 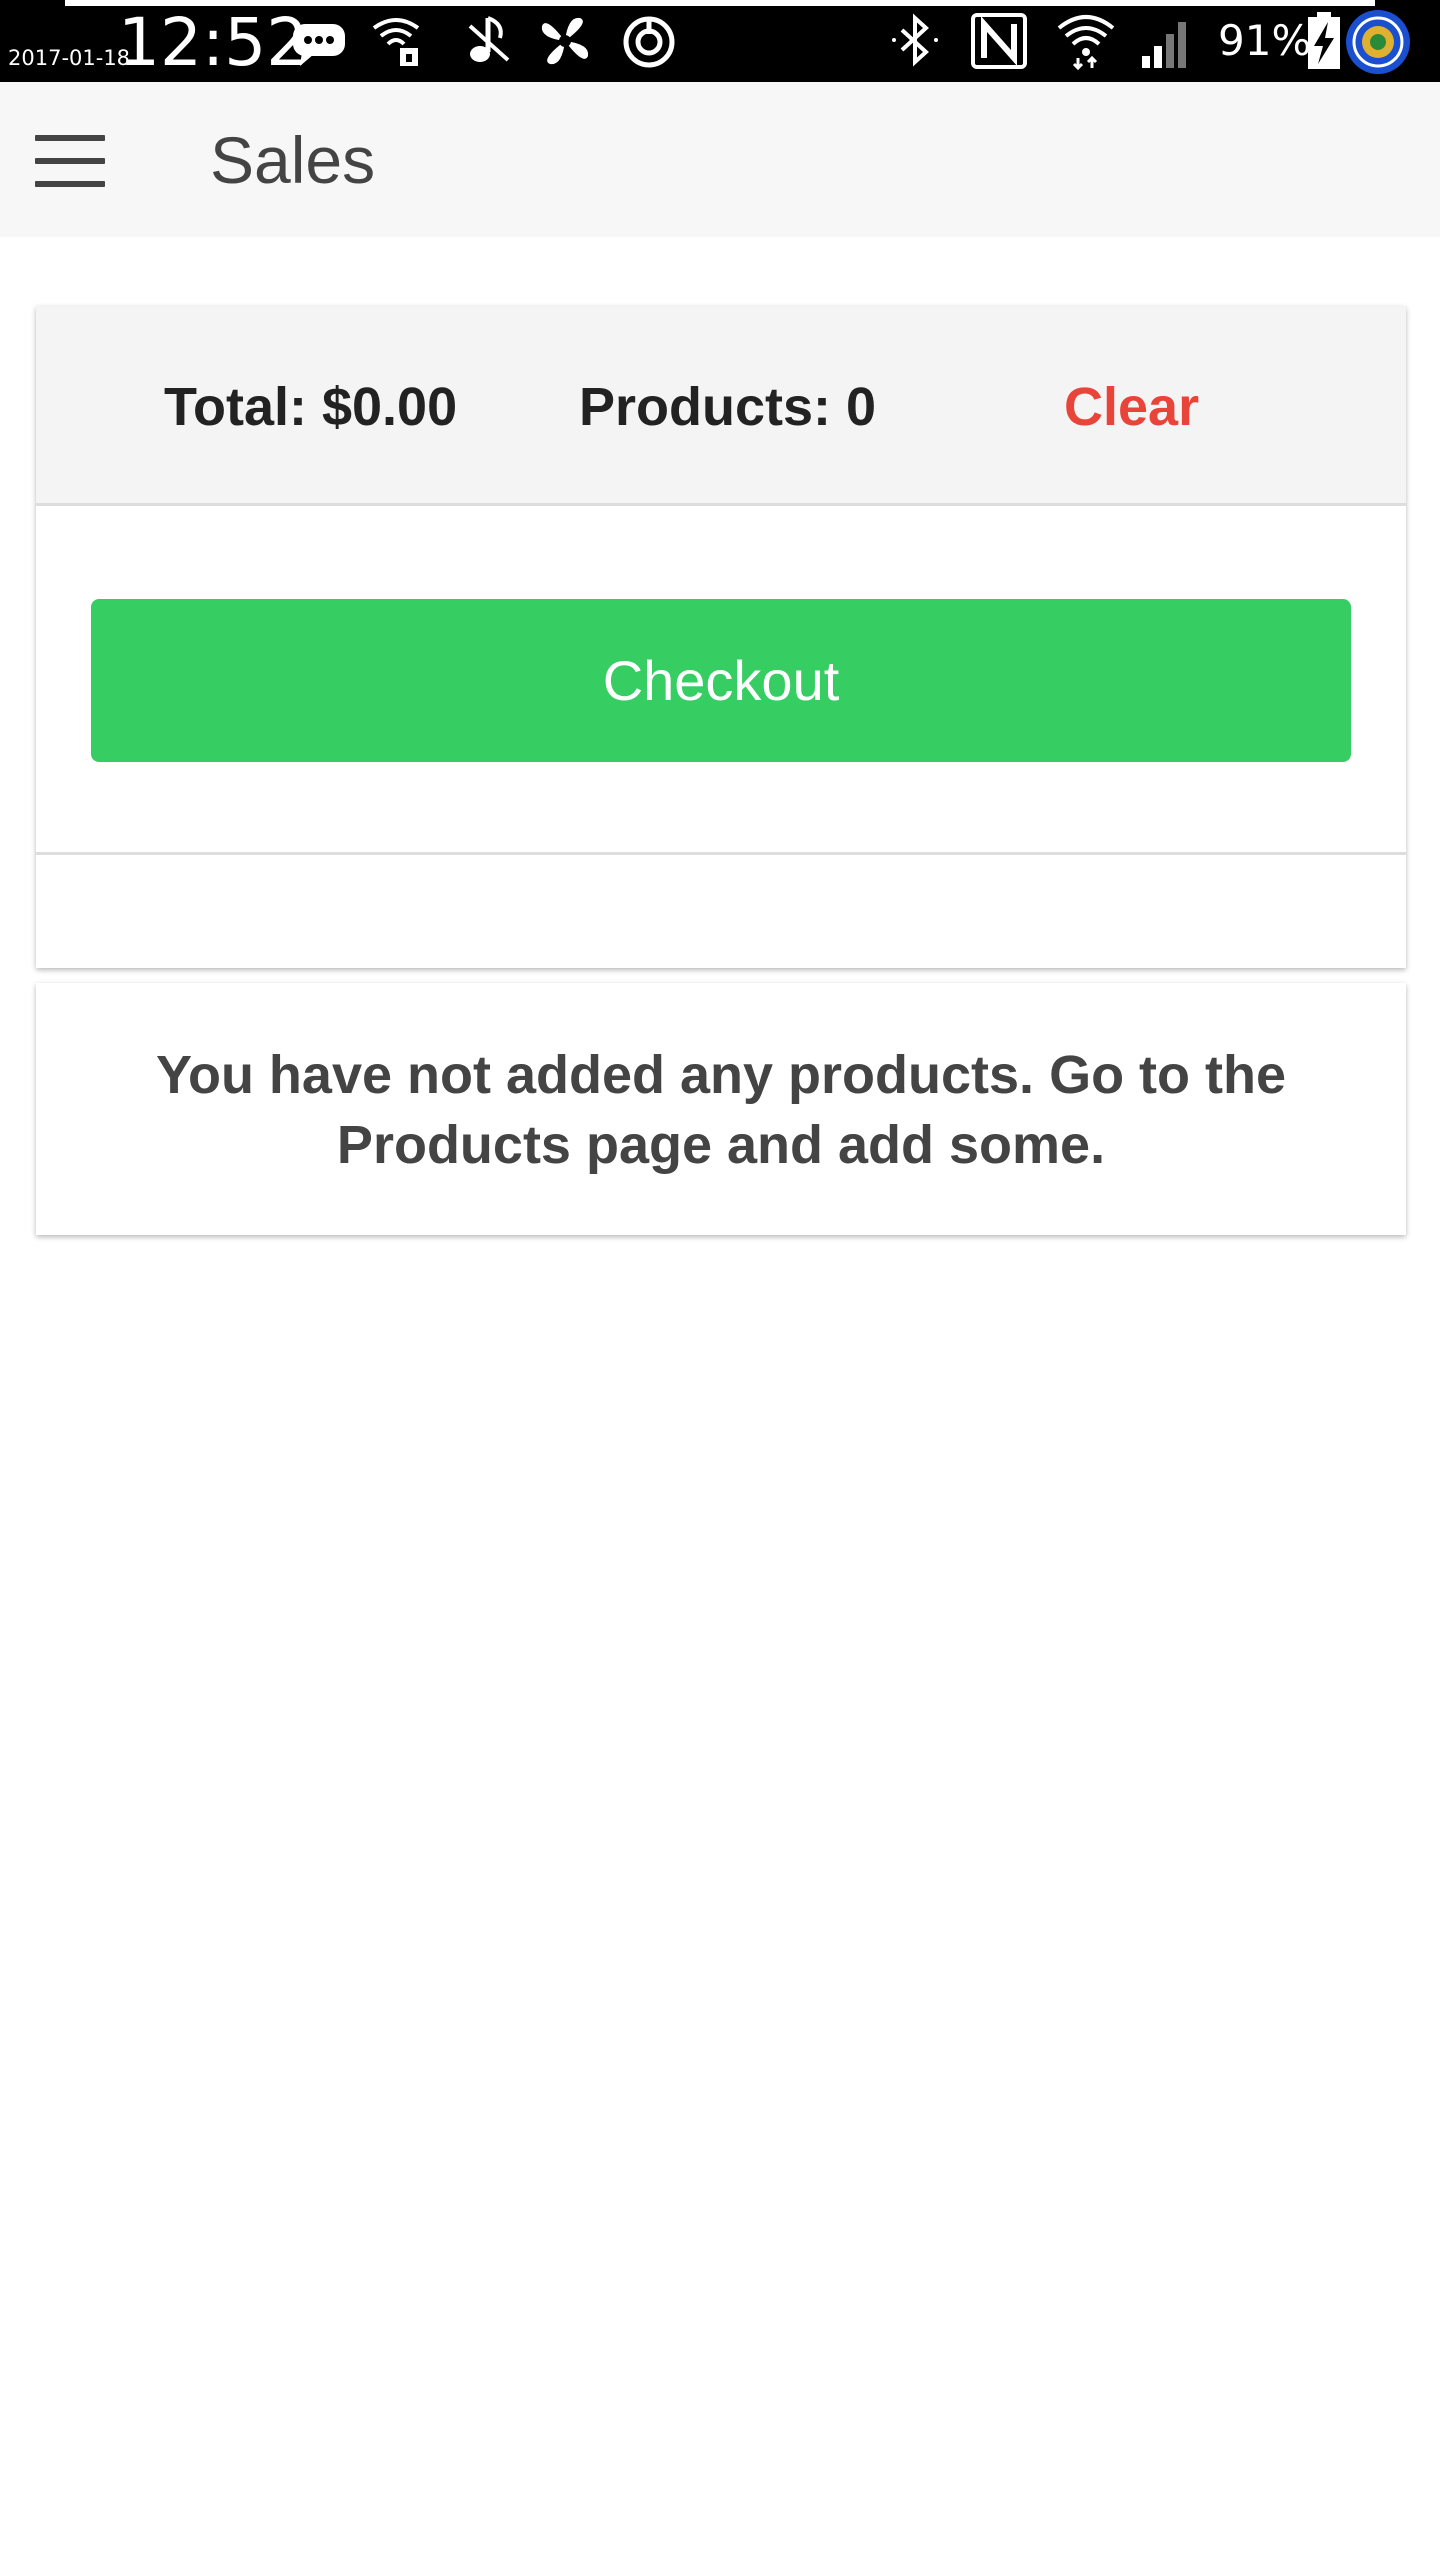 What do you see at coordinates (213, 42) in the screenshot?
I see `status-time: 12:52` at bounding box center [213, 42].